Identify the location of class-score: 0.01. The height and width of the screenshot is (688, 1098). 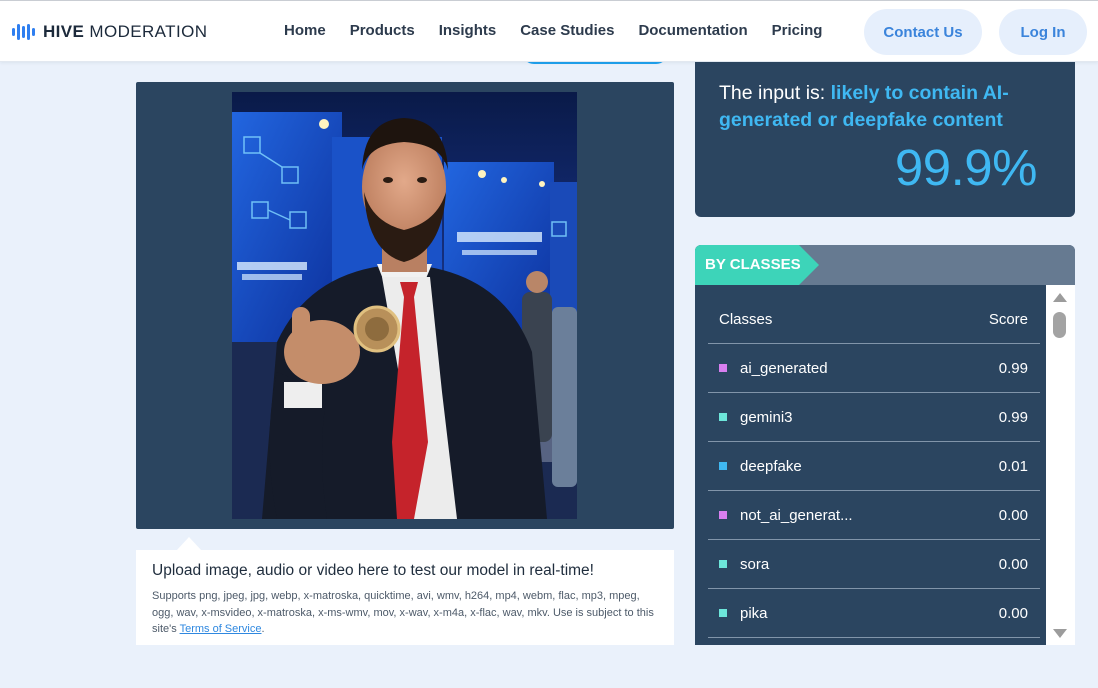
(1013, 466).